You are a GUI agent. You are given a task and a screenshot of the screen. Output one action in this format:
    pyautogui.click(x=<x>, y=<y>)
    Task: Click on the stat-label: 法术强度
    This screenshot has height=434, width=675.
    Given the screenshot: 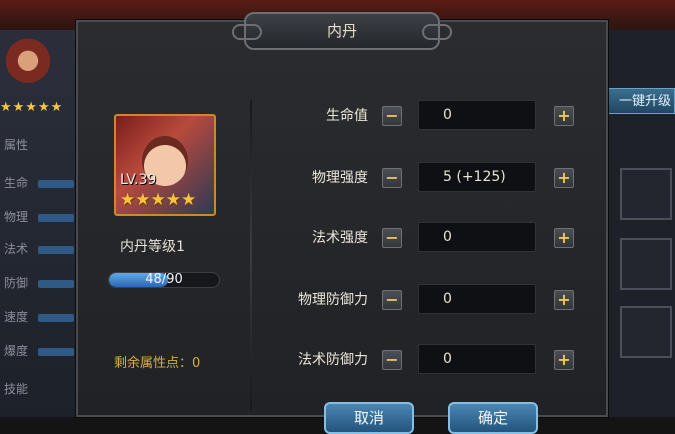 What is the action you would take?
    pyautogui.click(x=340, y=238)
    